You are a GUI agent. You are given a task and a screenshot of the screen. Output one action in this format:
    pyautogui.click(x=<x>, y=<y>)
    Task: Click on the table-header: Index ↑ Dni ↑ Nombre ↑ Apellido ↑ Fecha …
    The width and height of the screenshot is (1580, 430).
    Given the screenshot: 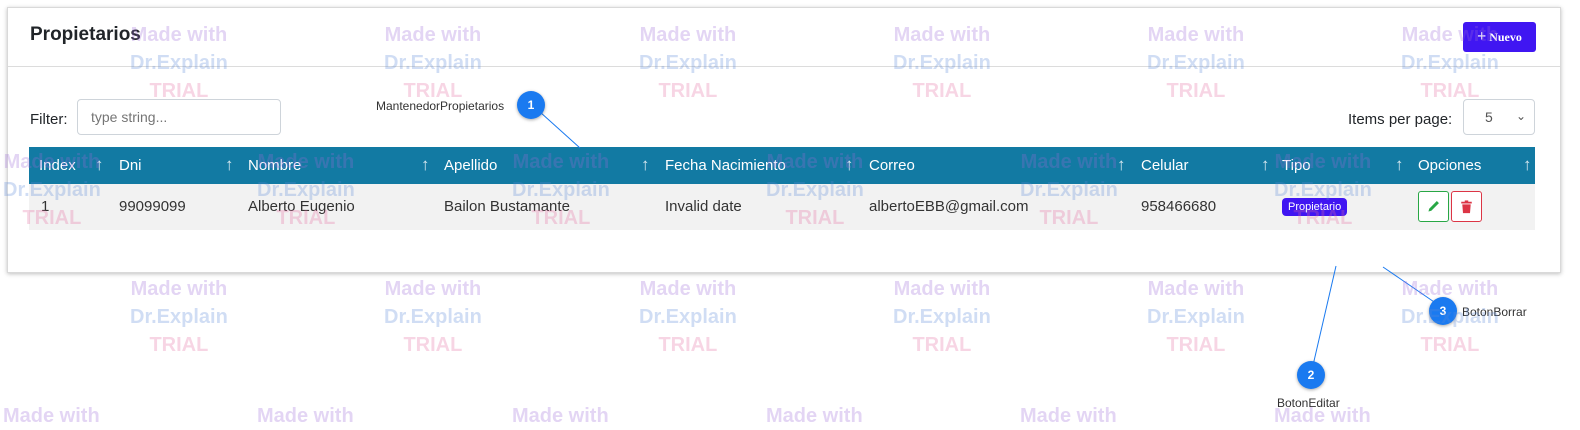 What is the action you would take?
    pyautogui.click(x=782, y=165)
    